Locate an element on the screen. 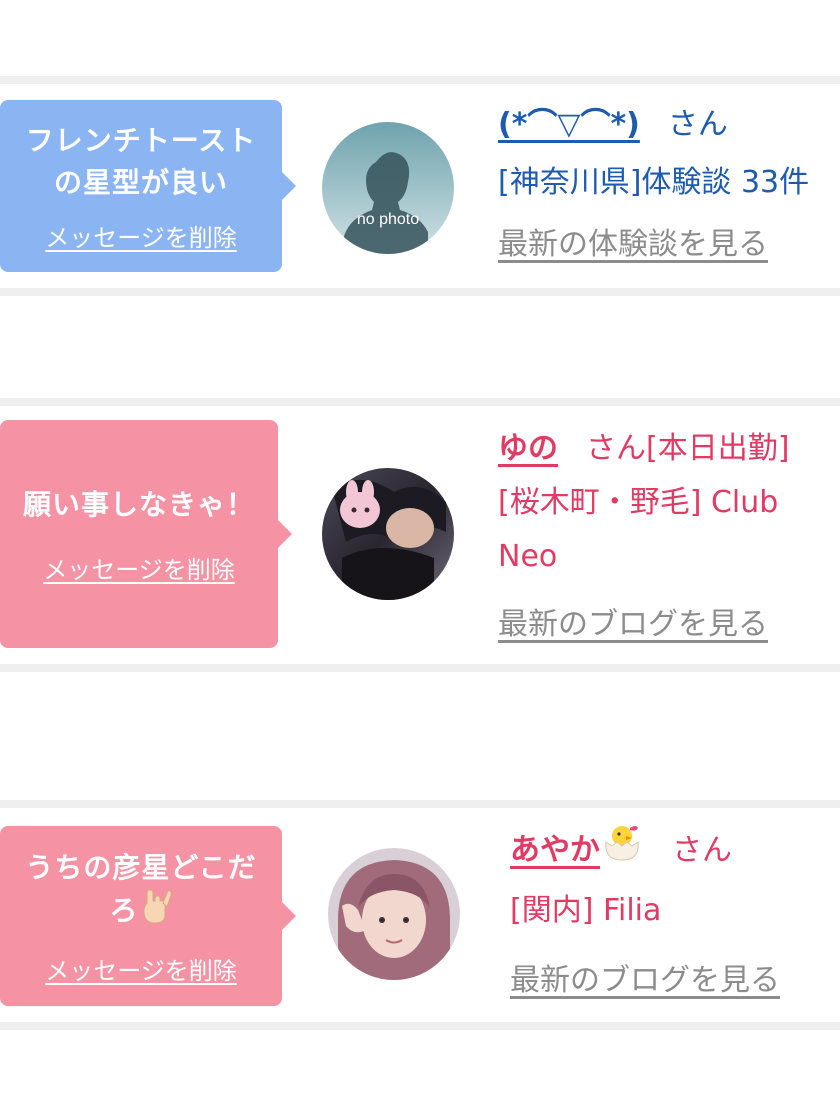 This screenshot has height=1120, width=840. user-name-row: ゆの さん[本日出勤] is located at coordinates (666, 449).